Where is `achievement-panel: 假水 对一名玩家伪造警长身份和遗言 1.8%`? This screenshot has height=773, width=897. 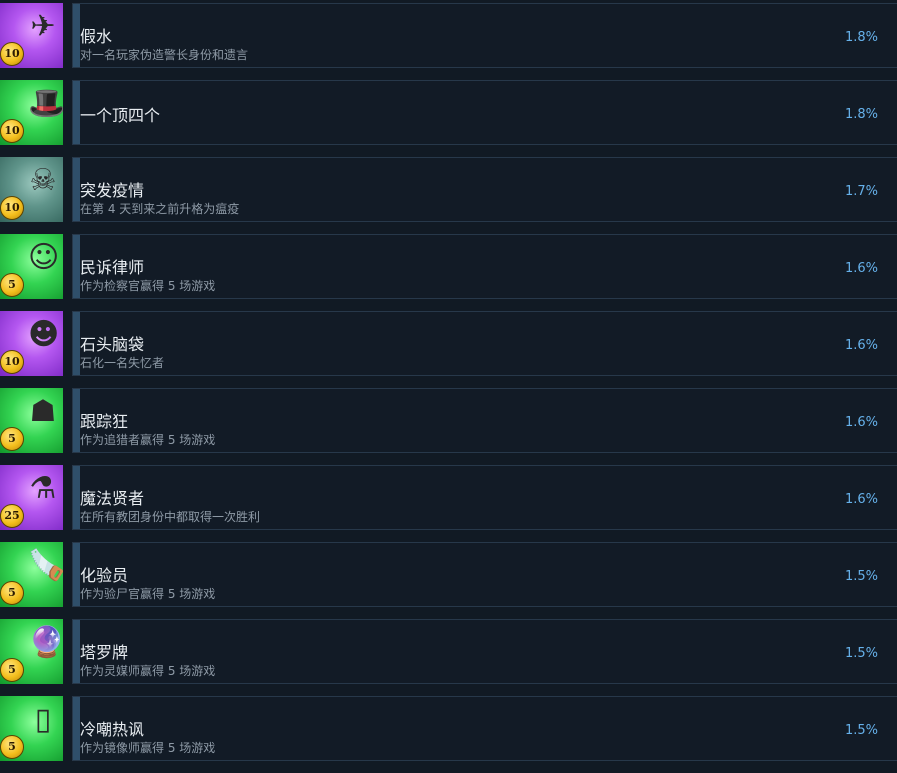 achievement-panel: 假水 对一名玩家伪造警长身份和遗言 1.8% is located at coordinates (484, 35).